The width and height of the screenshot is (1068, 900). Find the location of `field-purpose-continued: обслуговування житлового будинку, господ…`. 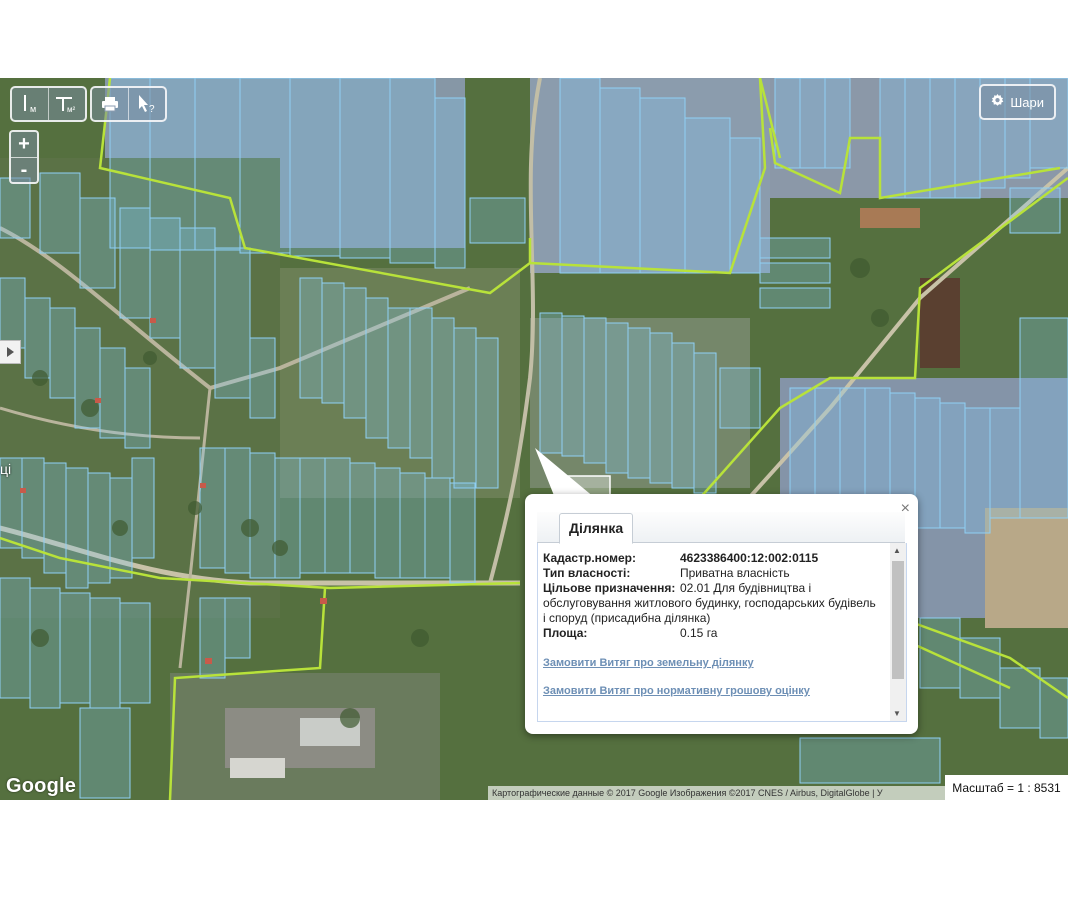

field-purpose-continued: обслуговування житлового будинку, господ… is located at coordinates (709, 610).